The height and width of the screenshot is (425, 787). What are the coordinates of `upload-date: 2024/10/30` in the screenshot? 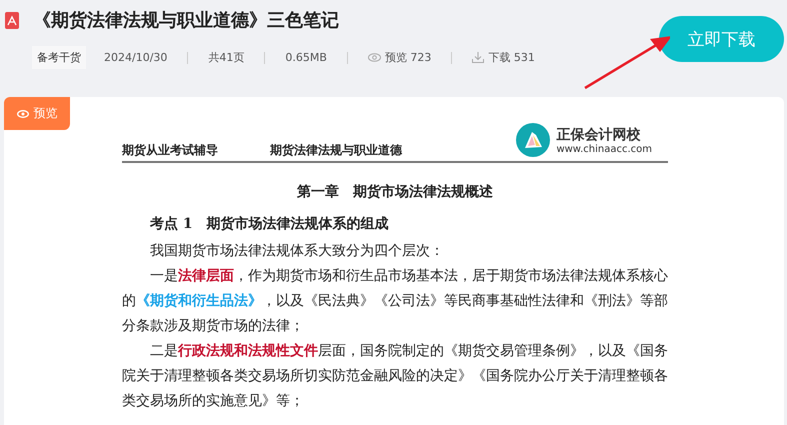 It's located at (136, 57).